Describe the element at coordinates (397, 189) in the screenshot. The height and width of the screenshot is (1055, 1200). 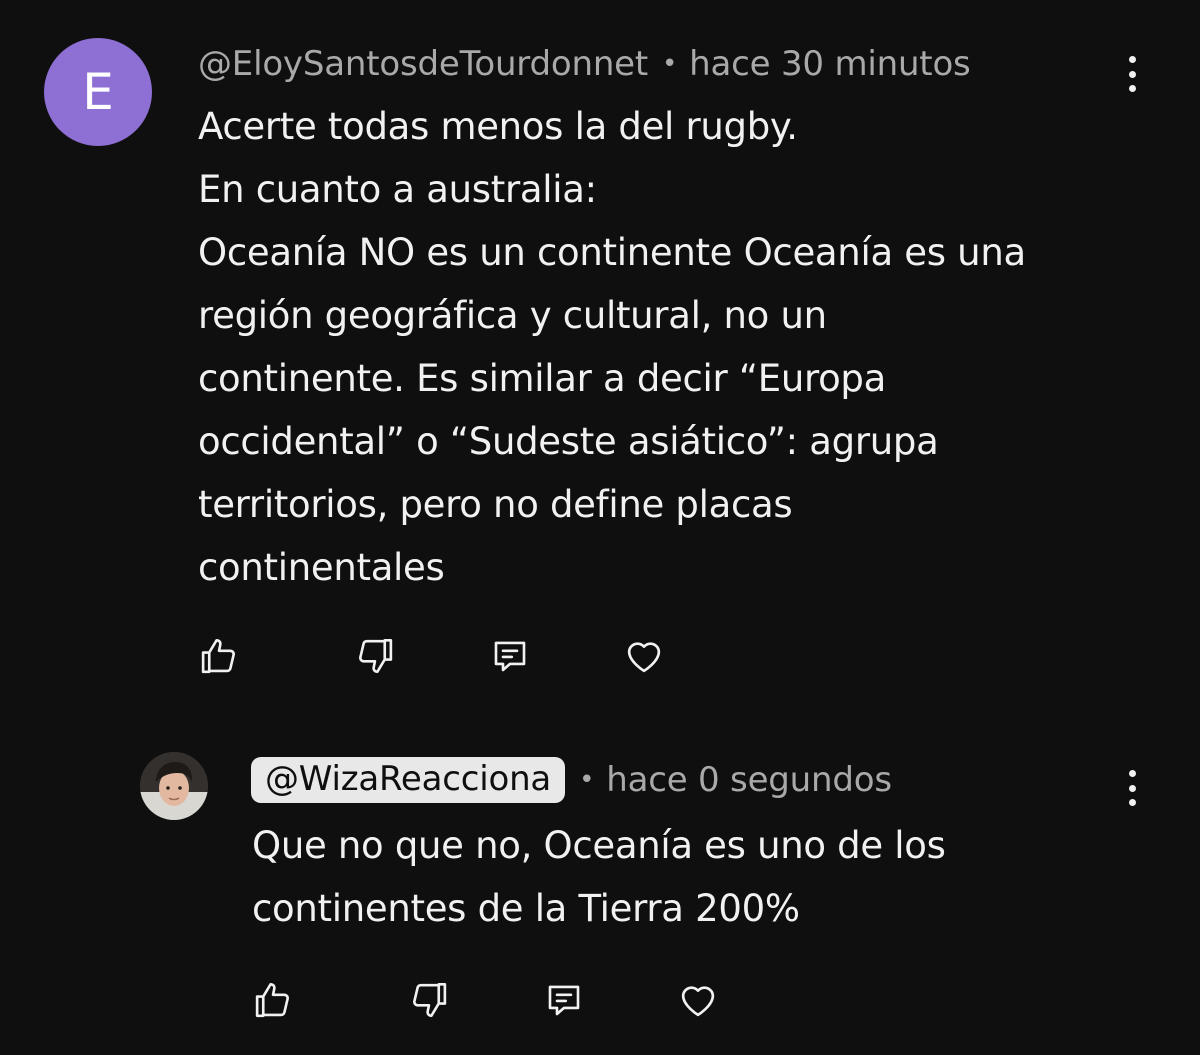
I see `comment-text-line: En cuanto a australia:` at that location.